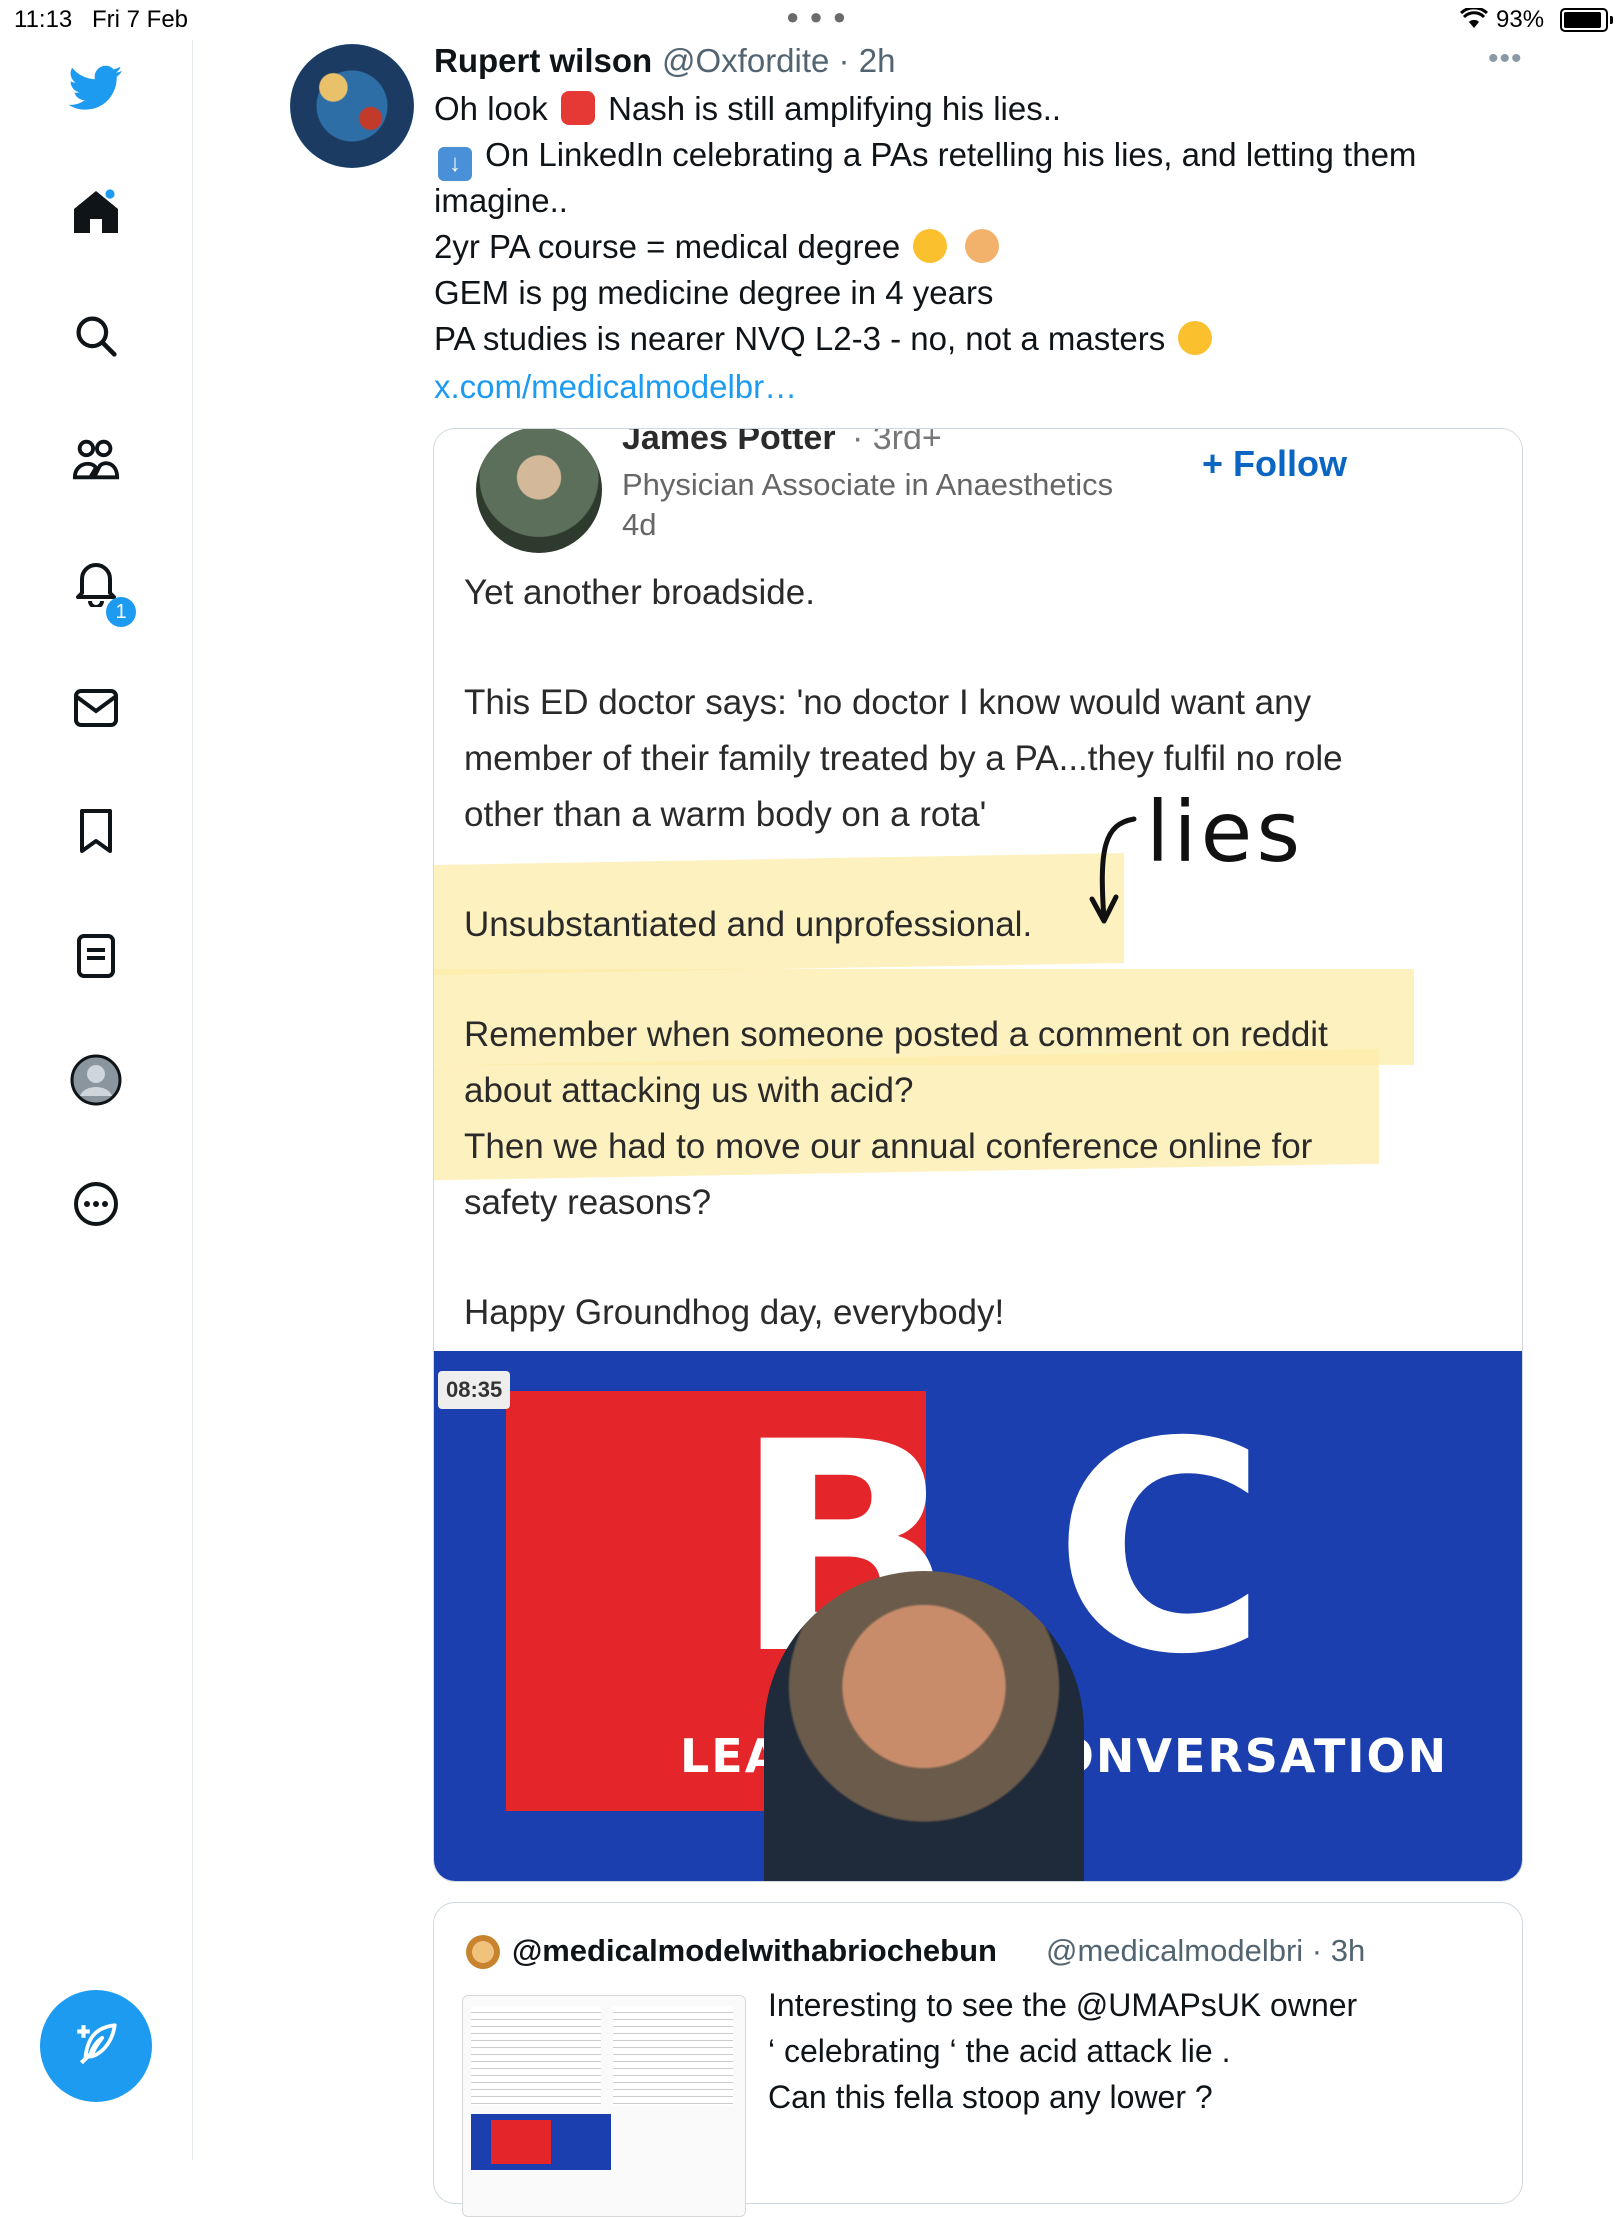  I want to click on status-date: Fri 7 Feb, so click(140, 19).